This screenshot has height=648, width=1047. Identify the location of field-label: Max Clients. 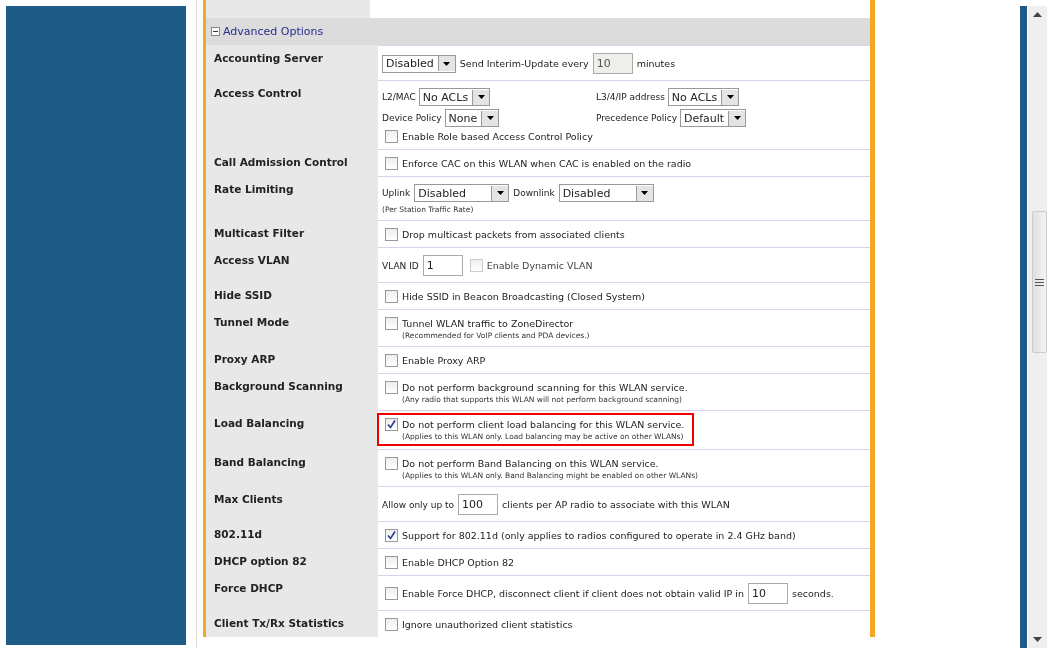
(292, 503).